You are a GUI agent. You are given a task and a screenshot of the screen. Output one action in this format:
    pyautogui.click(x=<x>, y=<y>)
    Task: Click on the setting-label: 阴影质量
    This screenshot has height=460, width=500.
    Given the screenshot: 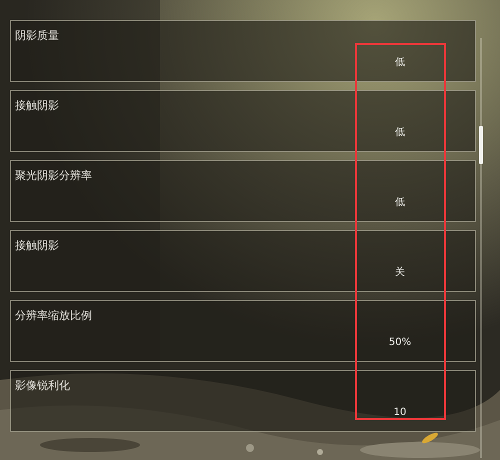 What is the action you would take?
    pyautogui.click(x=37, y=36)
    